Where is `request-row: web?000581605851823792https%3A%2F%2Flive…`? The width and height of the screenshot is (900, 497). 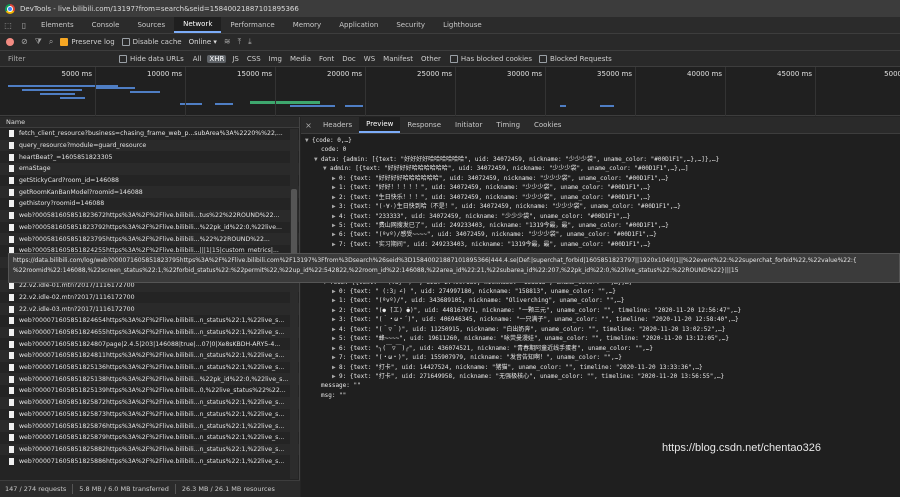
request-row: web?000581605851823792https%3A%2F%2Flive… is located at coordinates (149, 228).